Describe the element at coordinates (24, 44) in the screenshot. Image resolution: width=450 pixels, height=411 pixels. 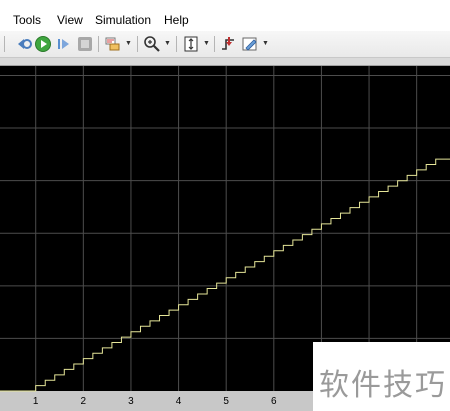
I see `step-back-icon` at that location.